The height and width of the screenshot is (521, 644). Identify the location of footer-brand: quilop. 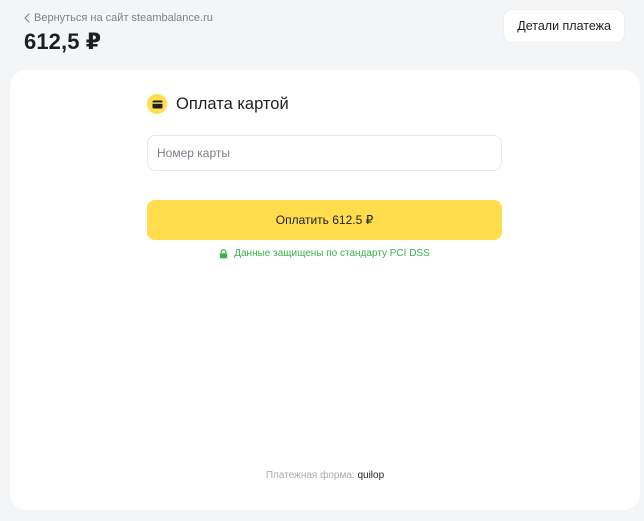
(371, 475).